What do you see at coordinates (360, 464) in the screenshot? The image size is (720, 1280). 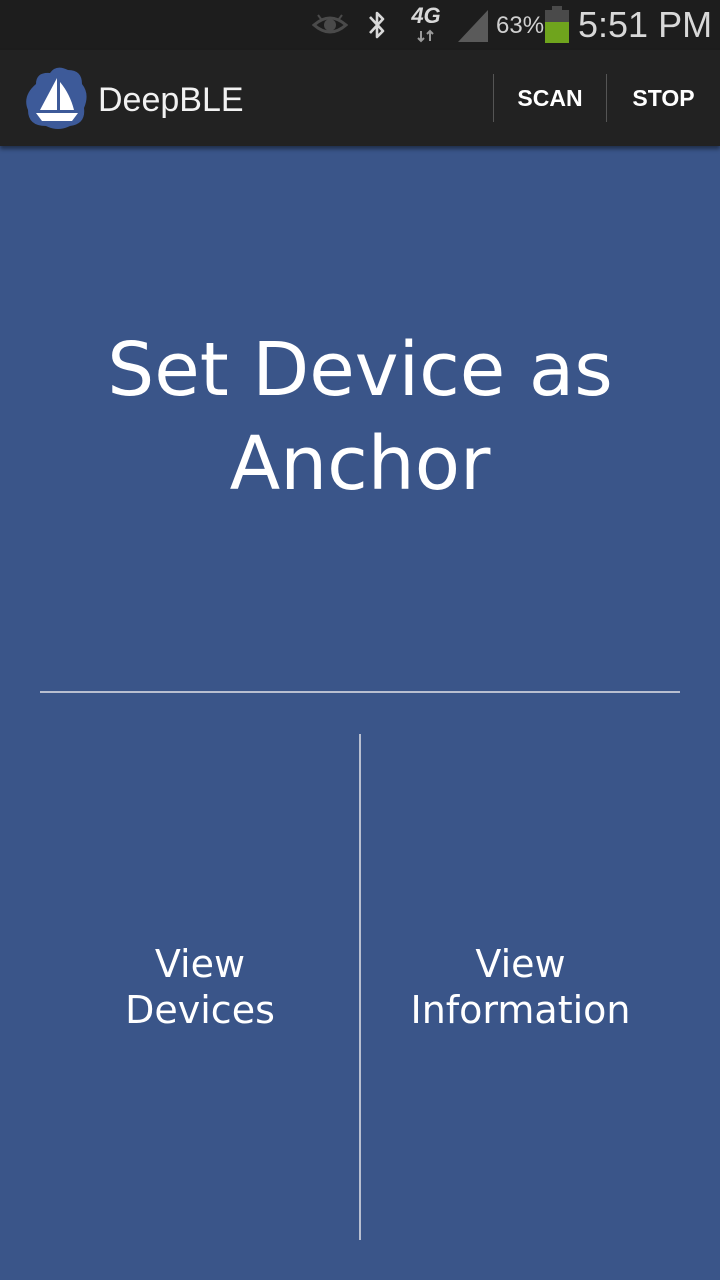 I see `set-anchor-line-2: Anchor` at bounding box center [360, 464].